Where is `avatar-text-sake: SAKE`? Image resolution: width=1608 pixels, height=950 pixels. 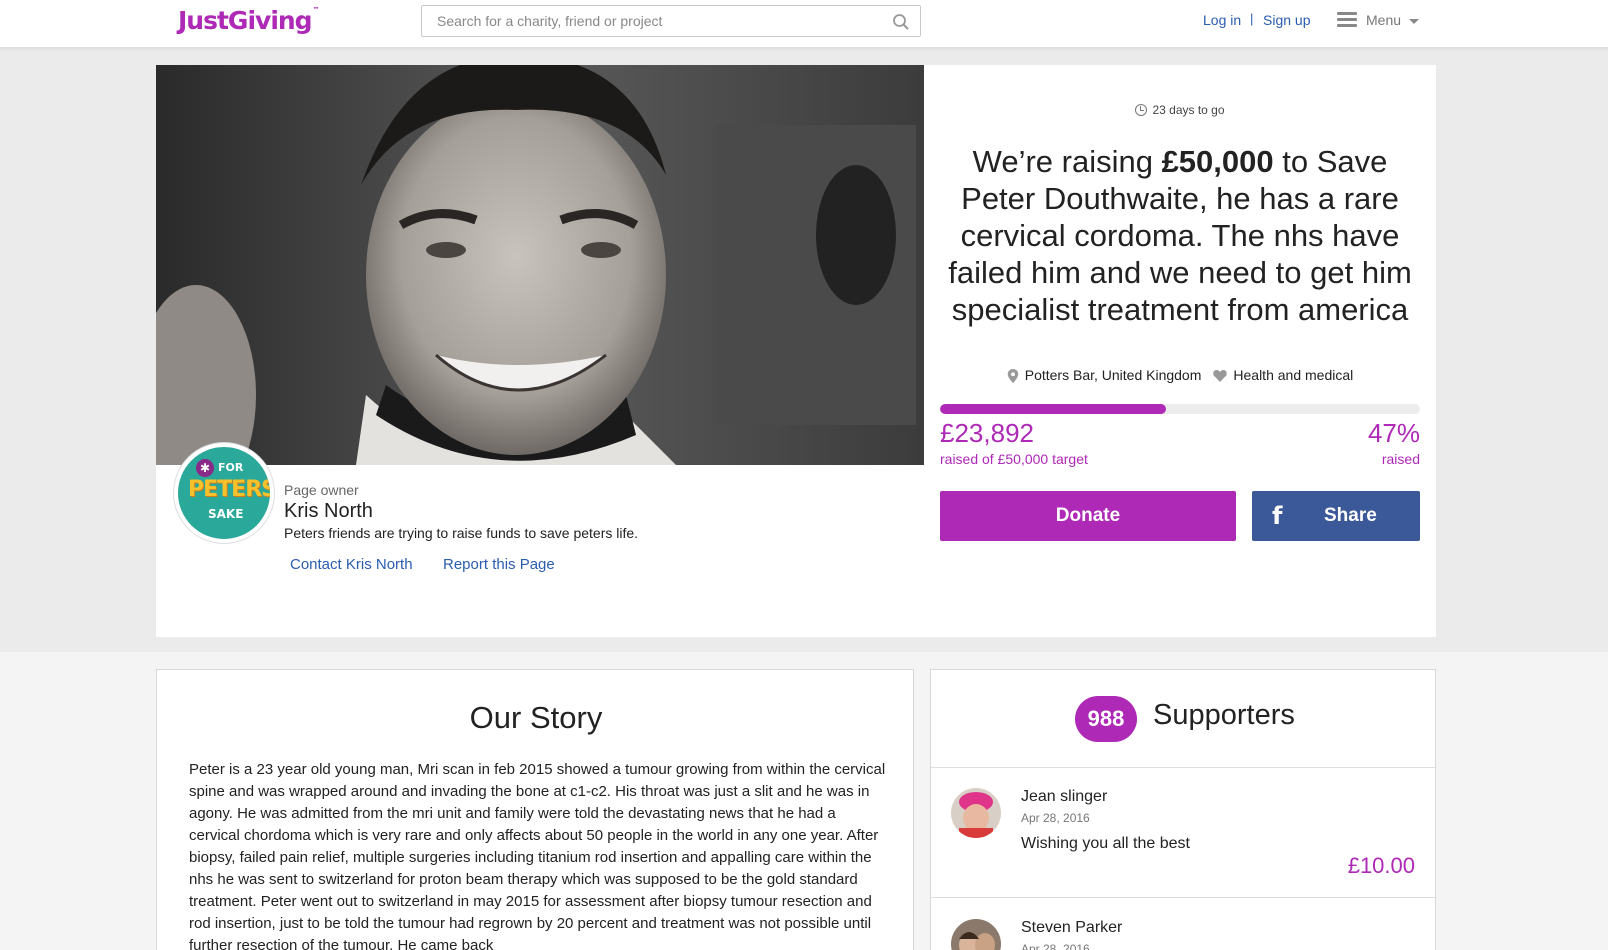
avatar-text-sake: SAKE is located at coordinates (226, 514).